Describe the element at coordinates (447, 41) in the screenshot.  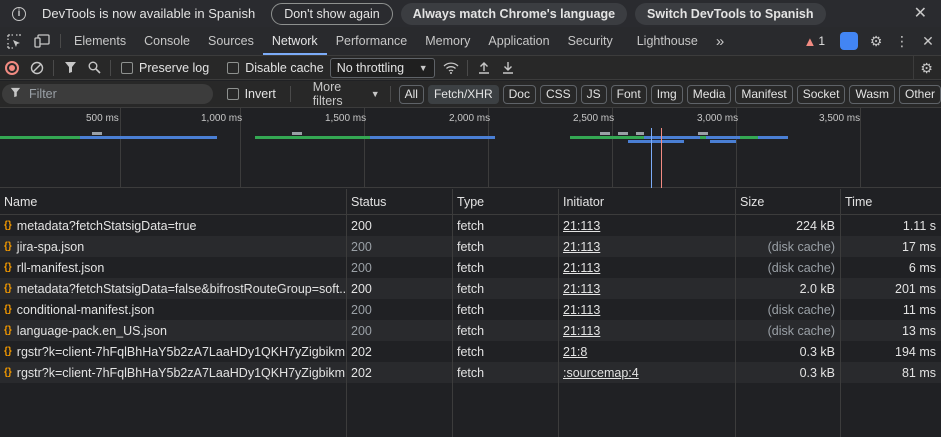
I see `tab-memory: Memory` at that location.